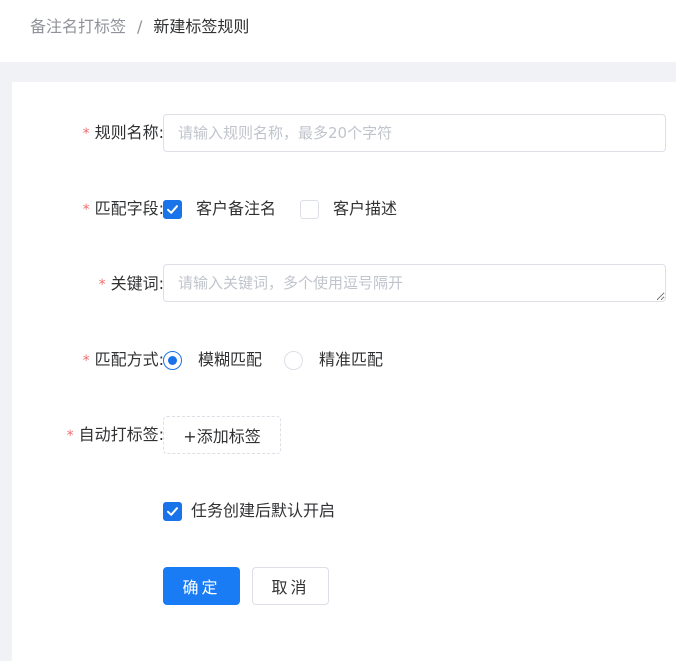  I want to click on confirm-button: 确定, so click(201, 586).